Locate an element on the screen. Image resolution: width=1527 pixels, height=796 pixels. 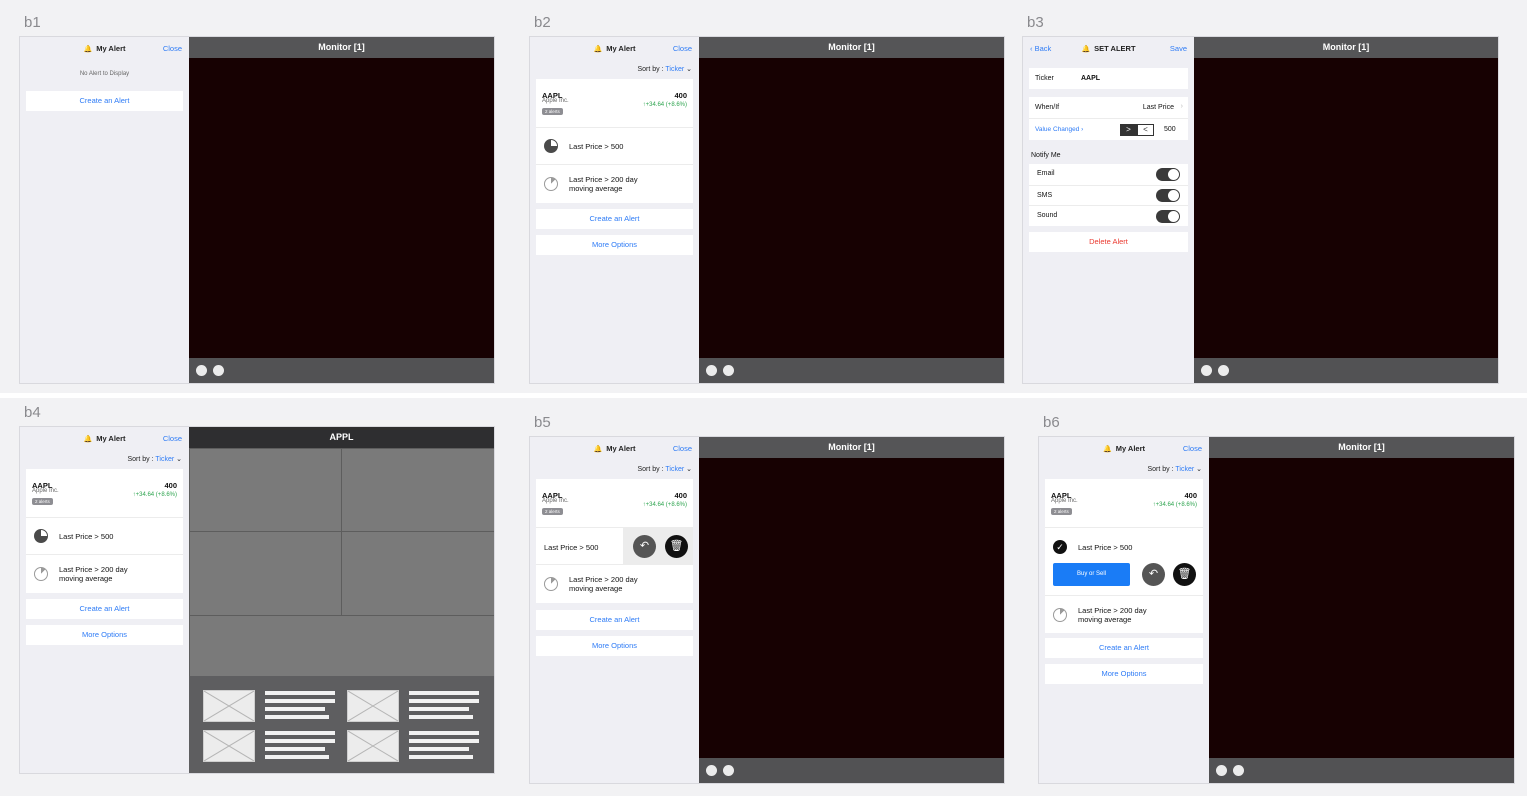
alert-row-triggered: ✓ Last Price > 500 Buy or Sell ↶ 🗑 is located at coordinates (1124, 561).